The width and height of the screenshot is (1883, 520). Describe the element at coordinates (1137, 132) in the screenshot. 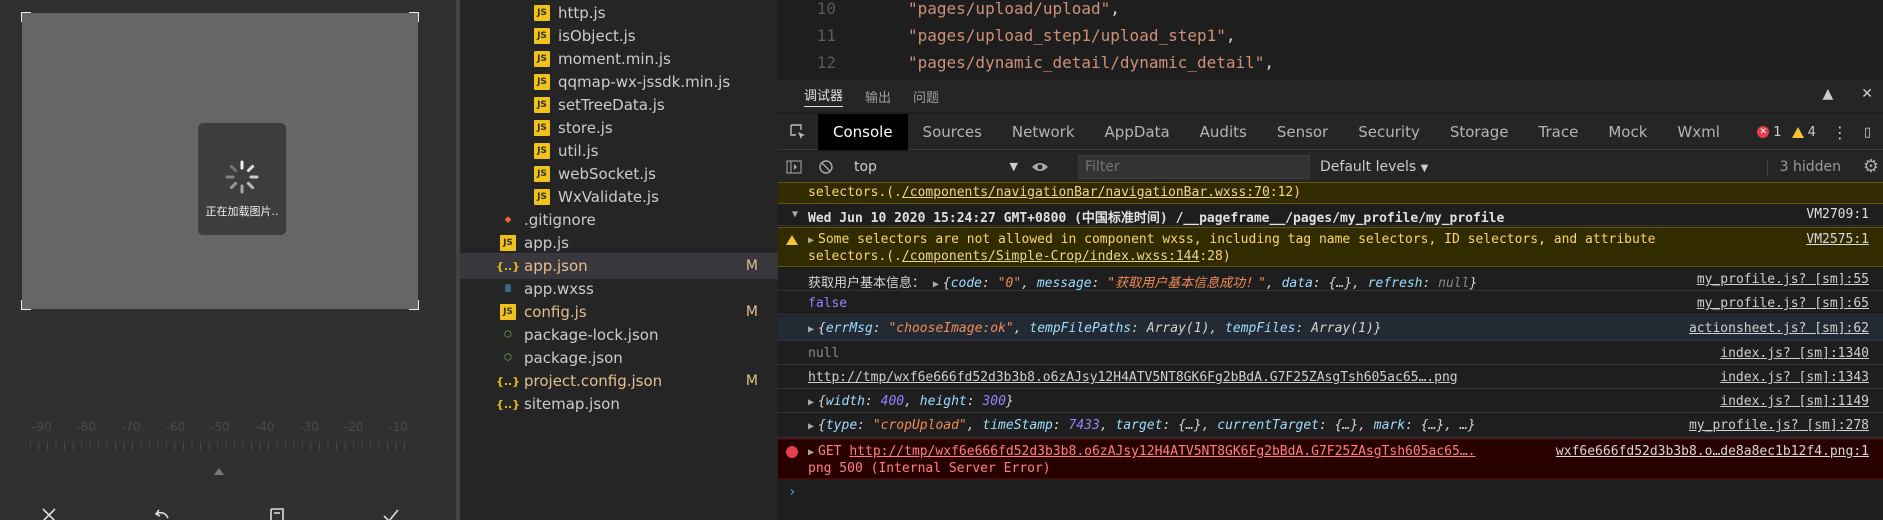

I see `tab-appdata: AppData` at that location.